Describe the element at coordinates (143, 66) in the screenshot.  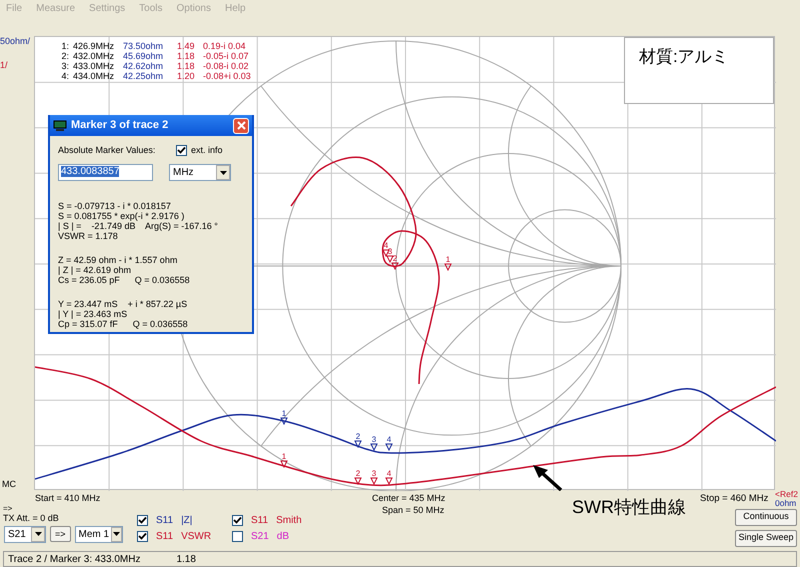
I see `marker-impedance: 42.62ohm` at that location.